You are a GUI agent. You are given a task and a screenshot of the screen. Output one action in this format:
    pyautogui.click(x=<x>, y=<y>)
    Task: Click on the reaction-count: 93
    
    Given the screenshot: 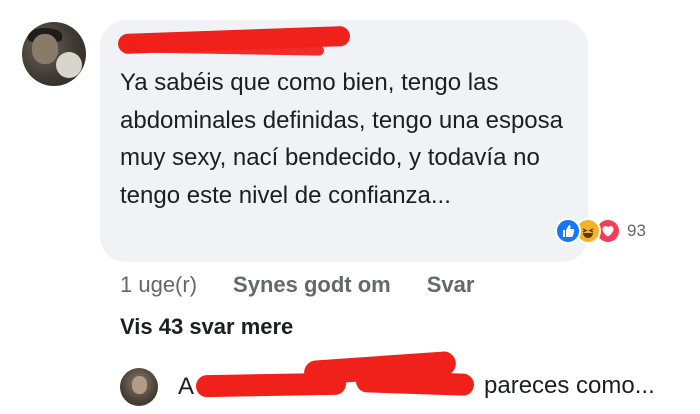 What is the action you would take?
    pyautogui.click(x=636, y=230)
    